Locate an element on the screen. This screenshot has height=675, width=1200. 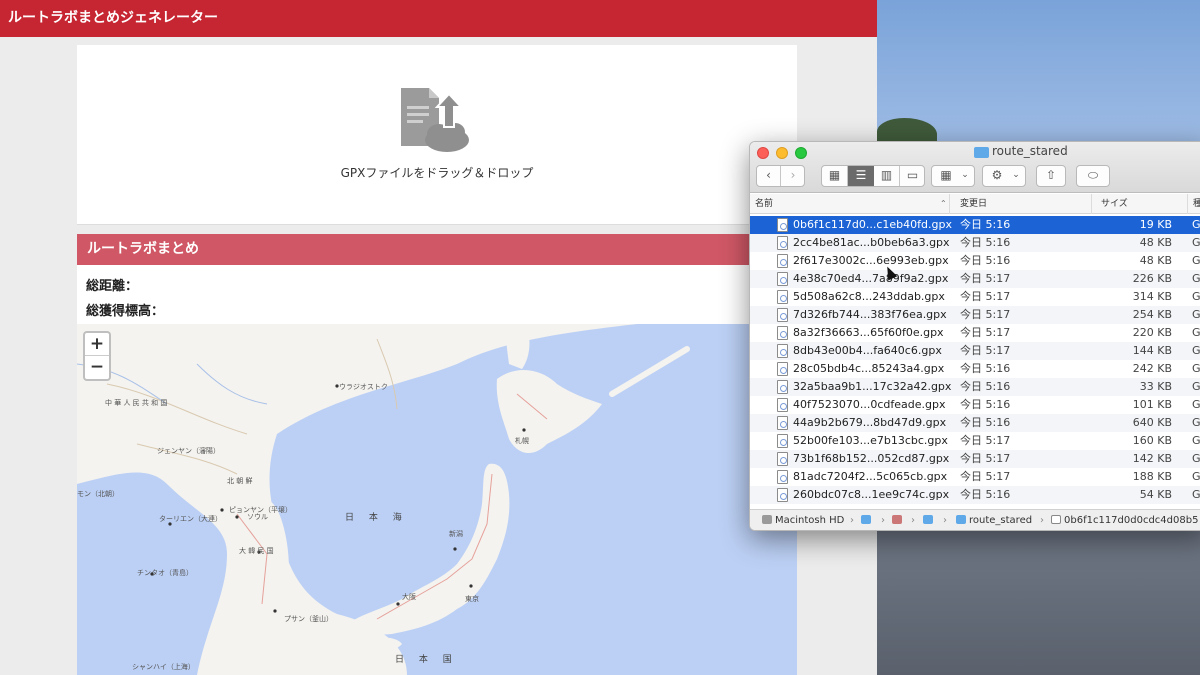
map-label: 札幌 is located at coordinates (522, 441).